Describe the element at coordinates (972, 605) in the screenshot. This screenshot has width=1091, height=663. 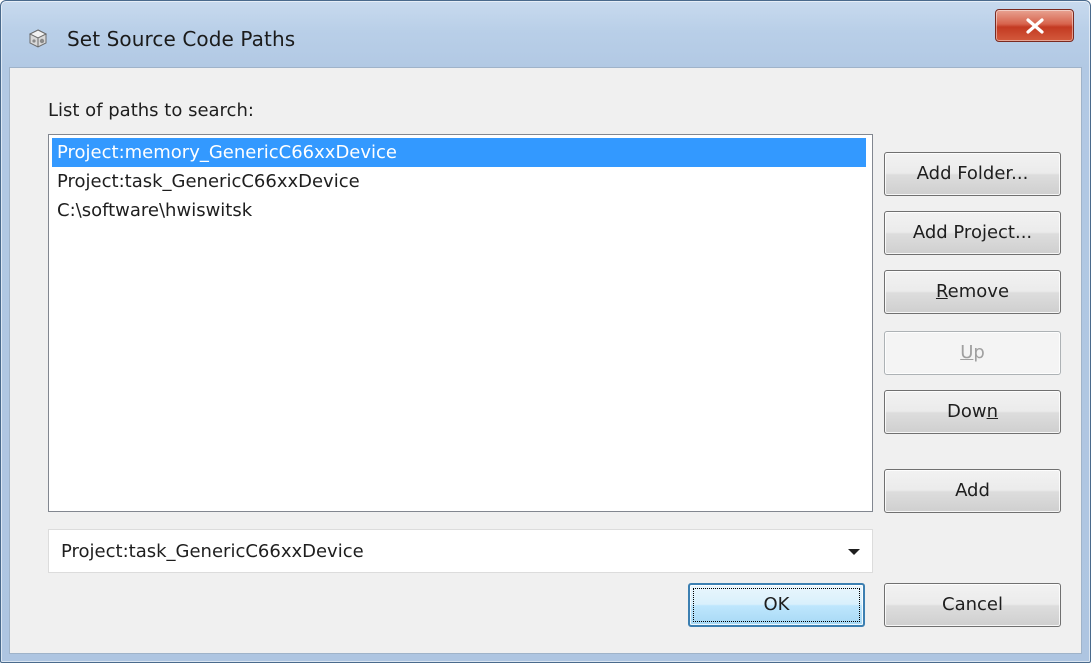
I see `cancel-button: Cancel` at that location.